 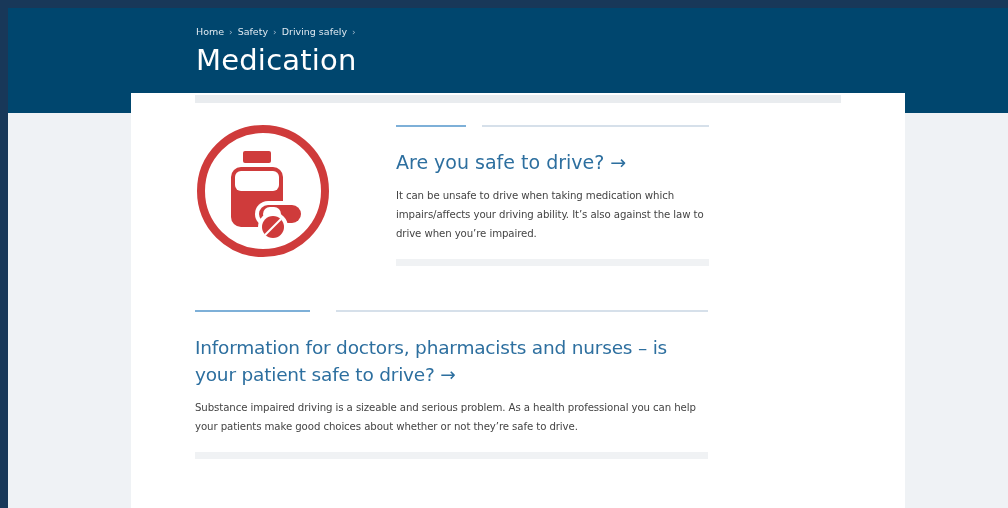 What do you see at coordinates (210, 31) in the screenshot?
I see `breadcrumb-link: Home` at bounding box center [210, 31].